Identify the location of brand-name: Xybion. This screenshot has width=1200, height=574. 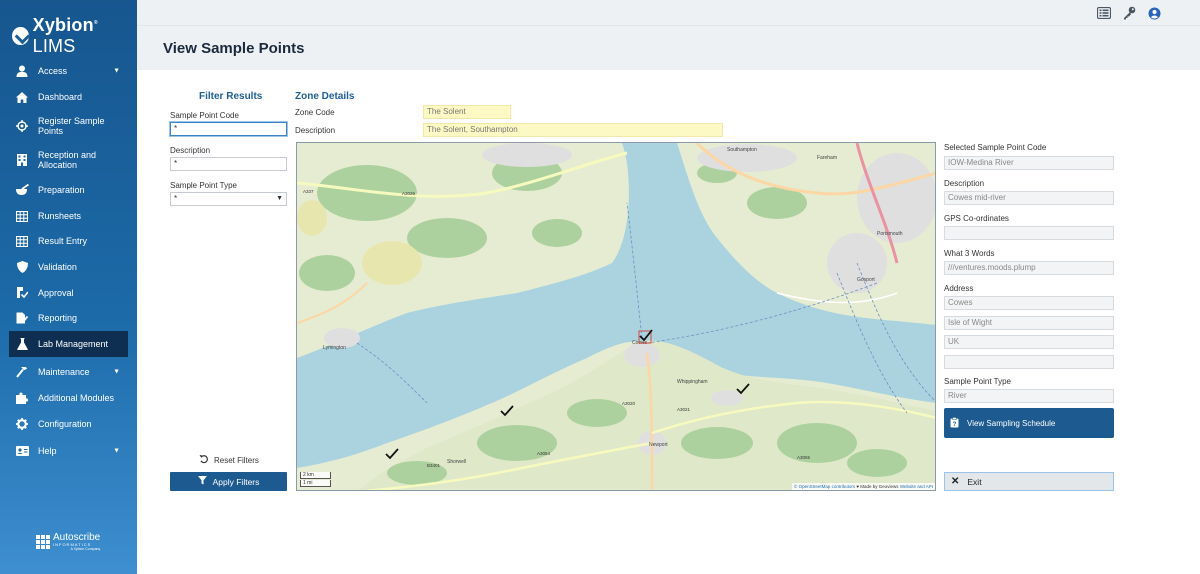
(63, 25).